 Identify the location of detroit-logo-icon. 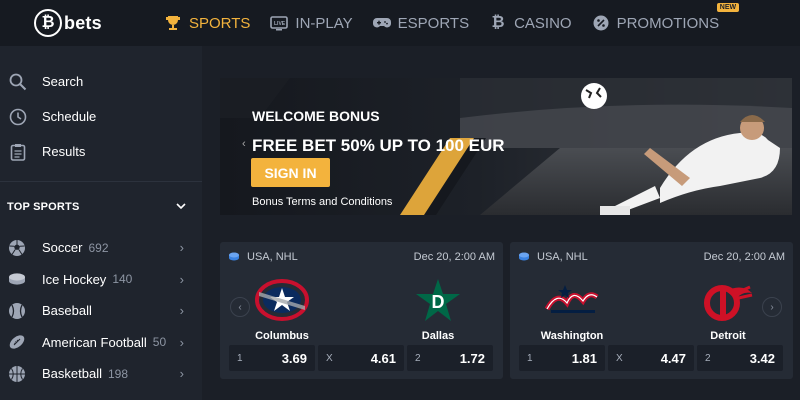
(728, 300).